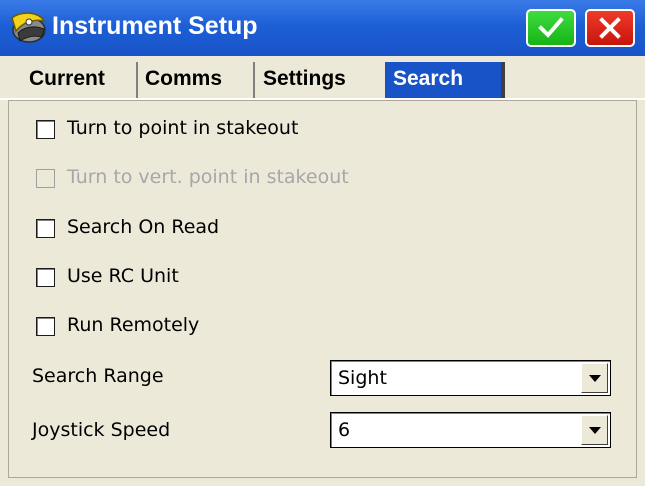  What do you see at coordinates (503, 81) in the screenshot?
I see `tab-active-edge` at bounding box center [503, 81].